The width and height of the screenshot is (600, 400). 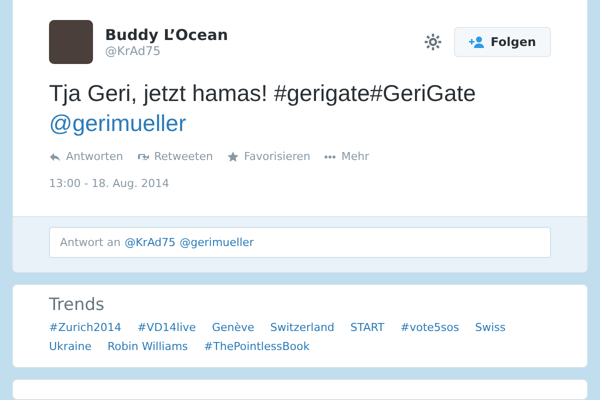 What do you see at coordinates (430, 327) in the screenshot?
I see `trend-link: #vote5sos` at bounding box center [430, 327].